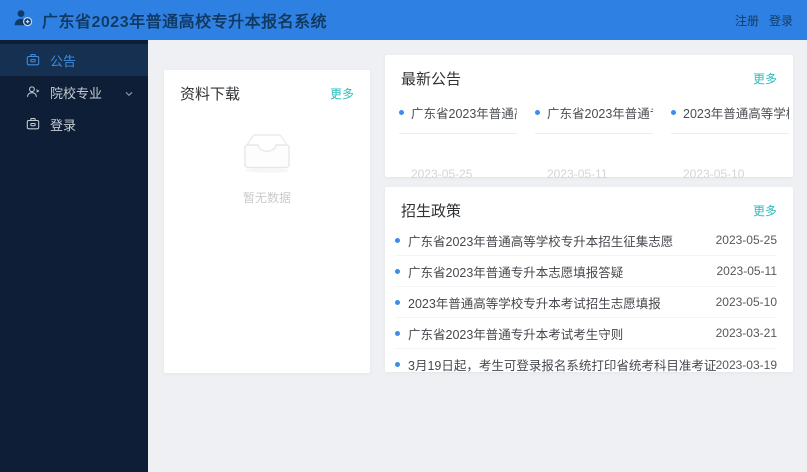  I want to click on policy-row: 2023年普通高等学校专升本考试招生志愿填报 2023-05-10, so click(586, 302).